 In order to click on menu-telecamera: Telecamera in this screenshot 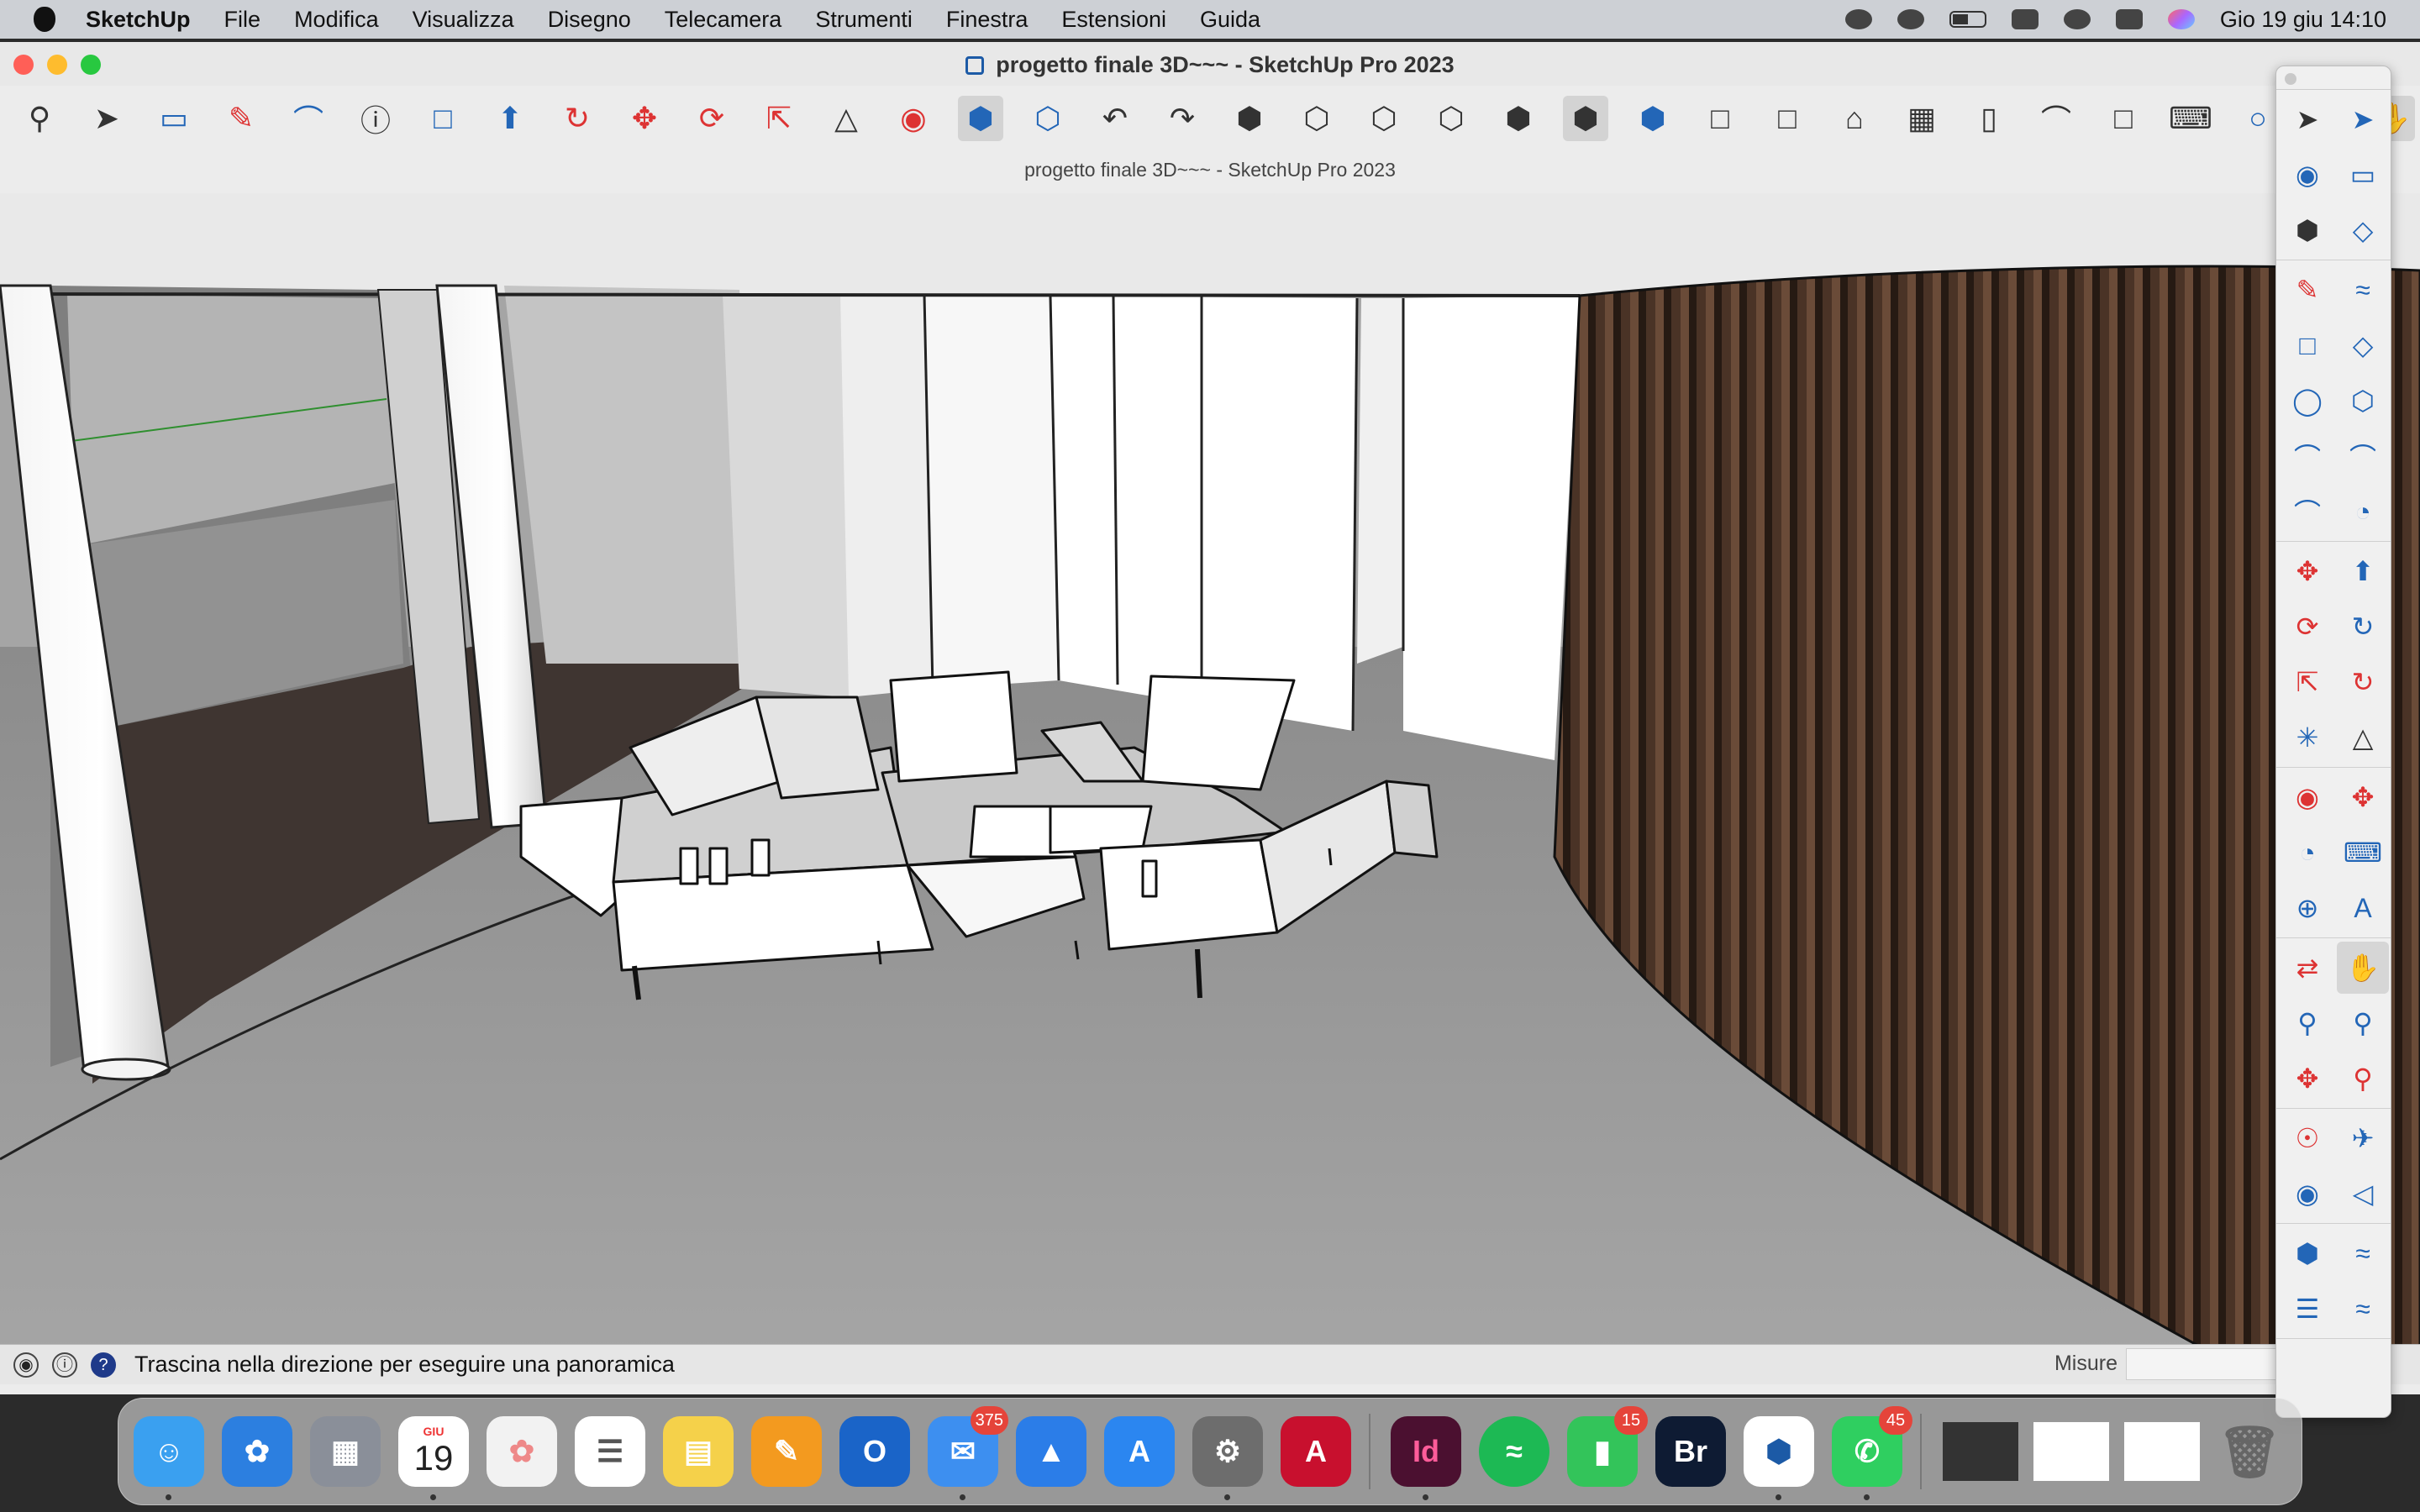, I will do `click(723, 20)`.